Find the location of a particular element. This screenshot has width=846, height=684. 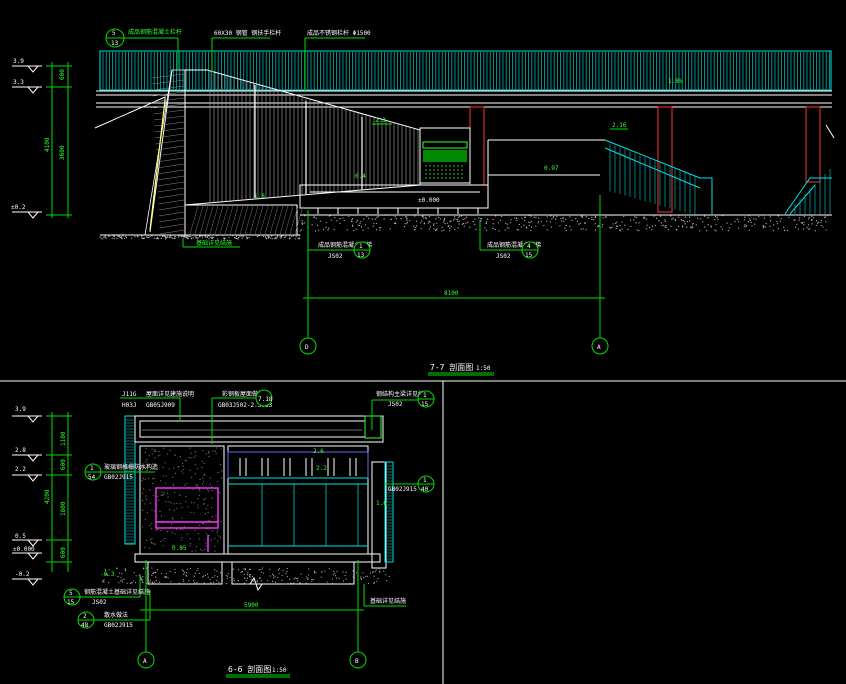

upper-br-code: JS02 is located at coordinates (503, 256).